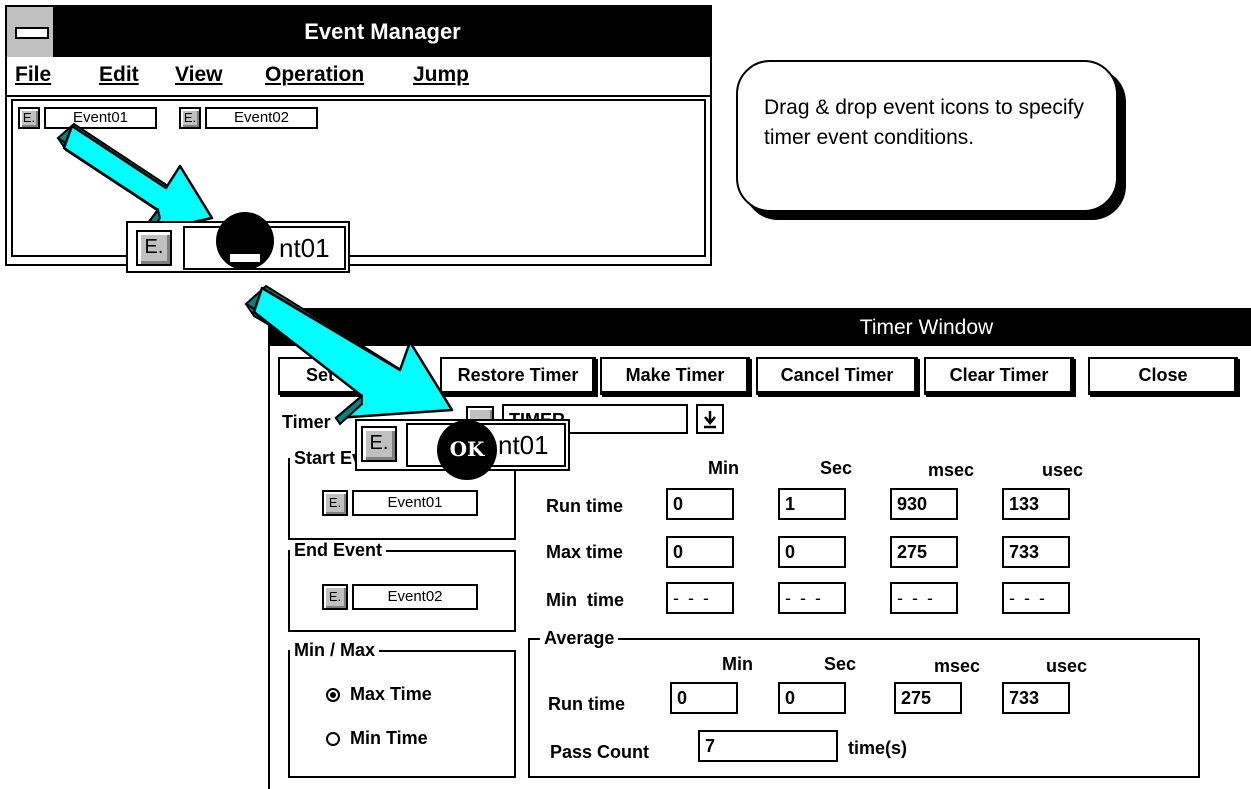 The width and height of the screenshot is (1251, 789). What do you see at coordinates (154, 248) in the screenshot?
I see `drag-item-1-e-icon: E.` at bounding box center [154, 248].